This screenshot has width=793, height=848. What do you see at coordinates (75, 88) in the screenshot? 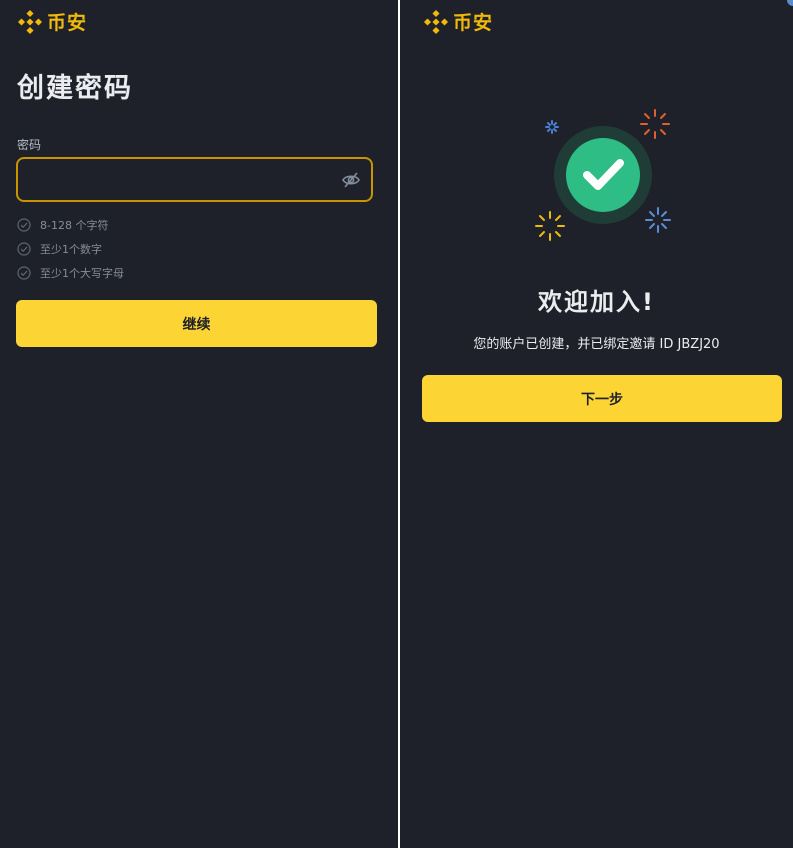
I see `page-title: 创建密码` at bounding box center [75, 88].